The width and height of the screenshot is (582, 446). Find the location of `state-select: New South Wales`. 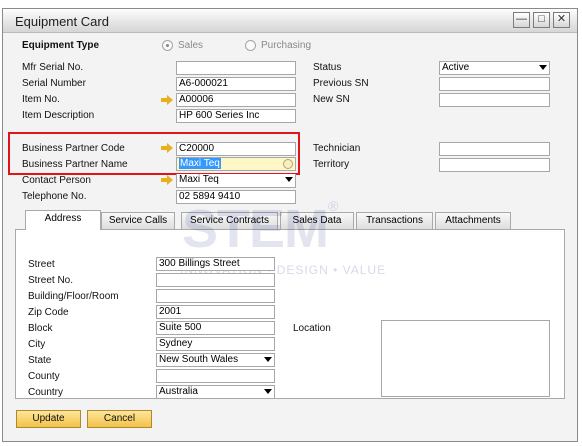

state-select: New South Wales is located at coordinates (215, 360).